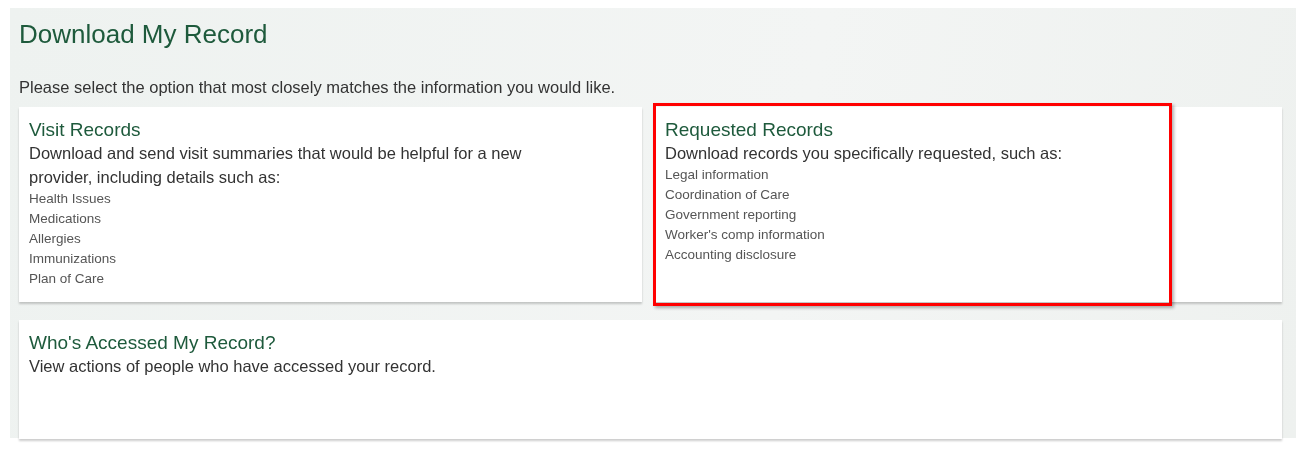 The width and height of the screenshot is (1306, 458). What do you see at coordinates (728, 195) in the screenshot?
I see `option-list-item: Coordination of Care` at bounding box center [728, 195].